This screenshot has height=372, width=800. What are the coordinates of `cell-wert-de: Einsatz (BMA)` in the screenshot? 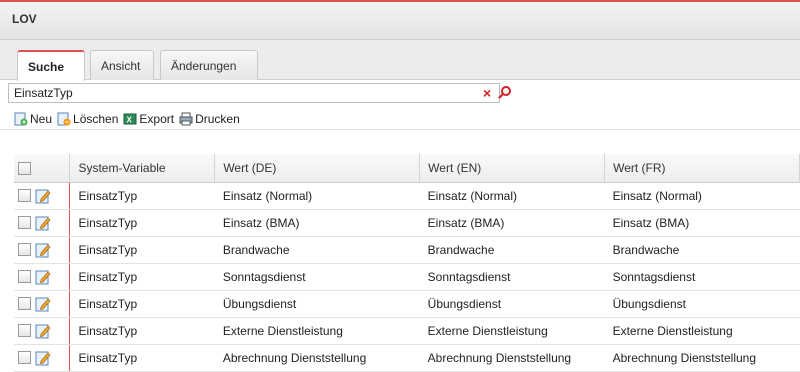 It's located at (317, 223).